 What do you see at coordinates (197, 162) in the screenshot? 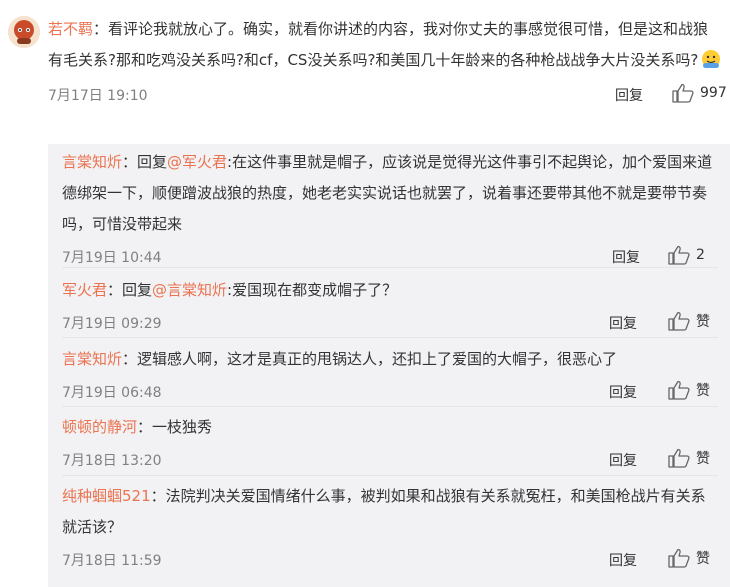
I see `reply-mention: @军火君` at bounding box center [197, 162].